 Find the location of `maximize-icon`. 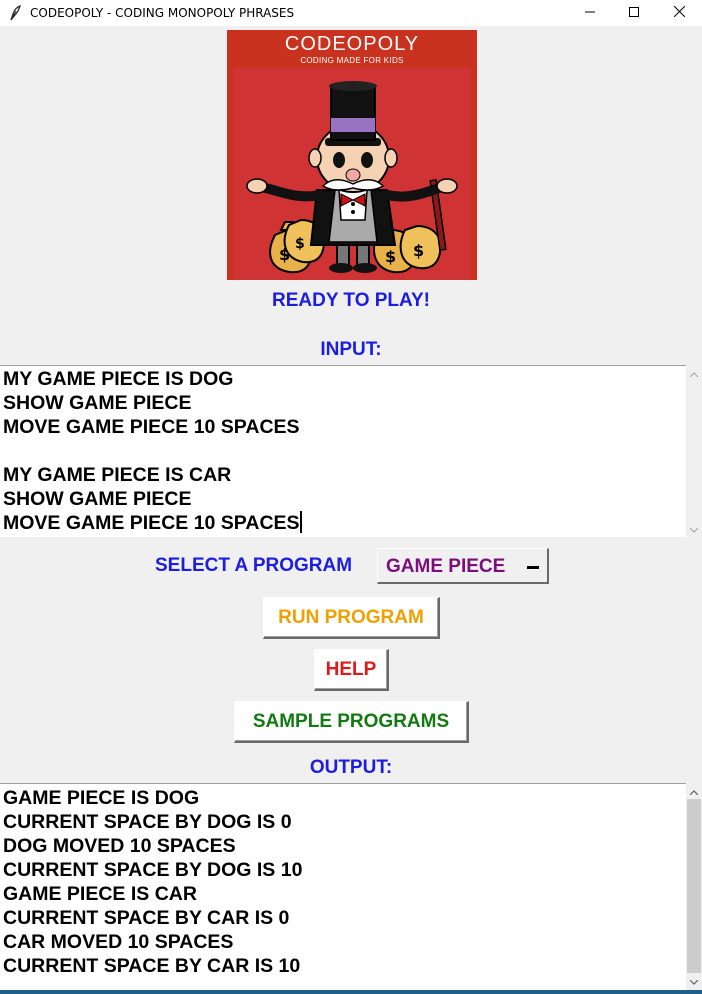

maximize-icon is located at coordinates (634, 13).